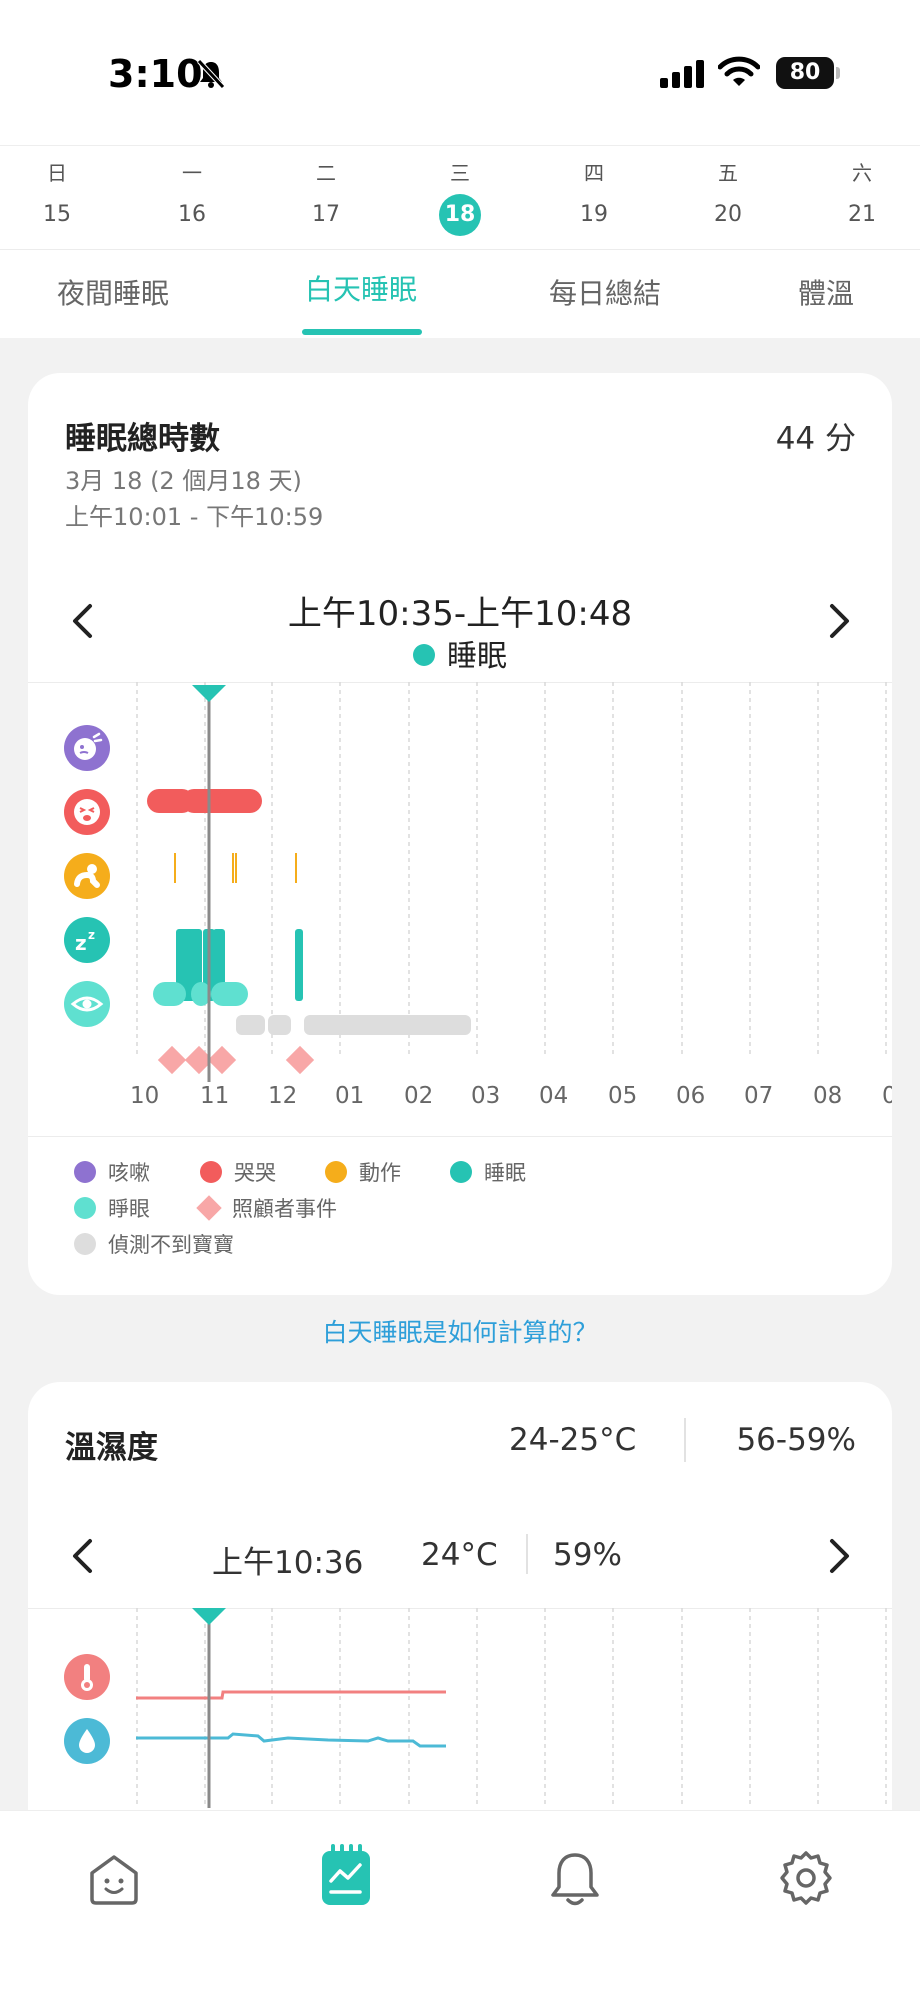 This screenshot has width=920, height=1999. Describe the element at coordinates (862, 173) in the screenshot. I see `day-weekday: 六` at that location.